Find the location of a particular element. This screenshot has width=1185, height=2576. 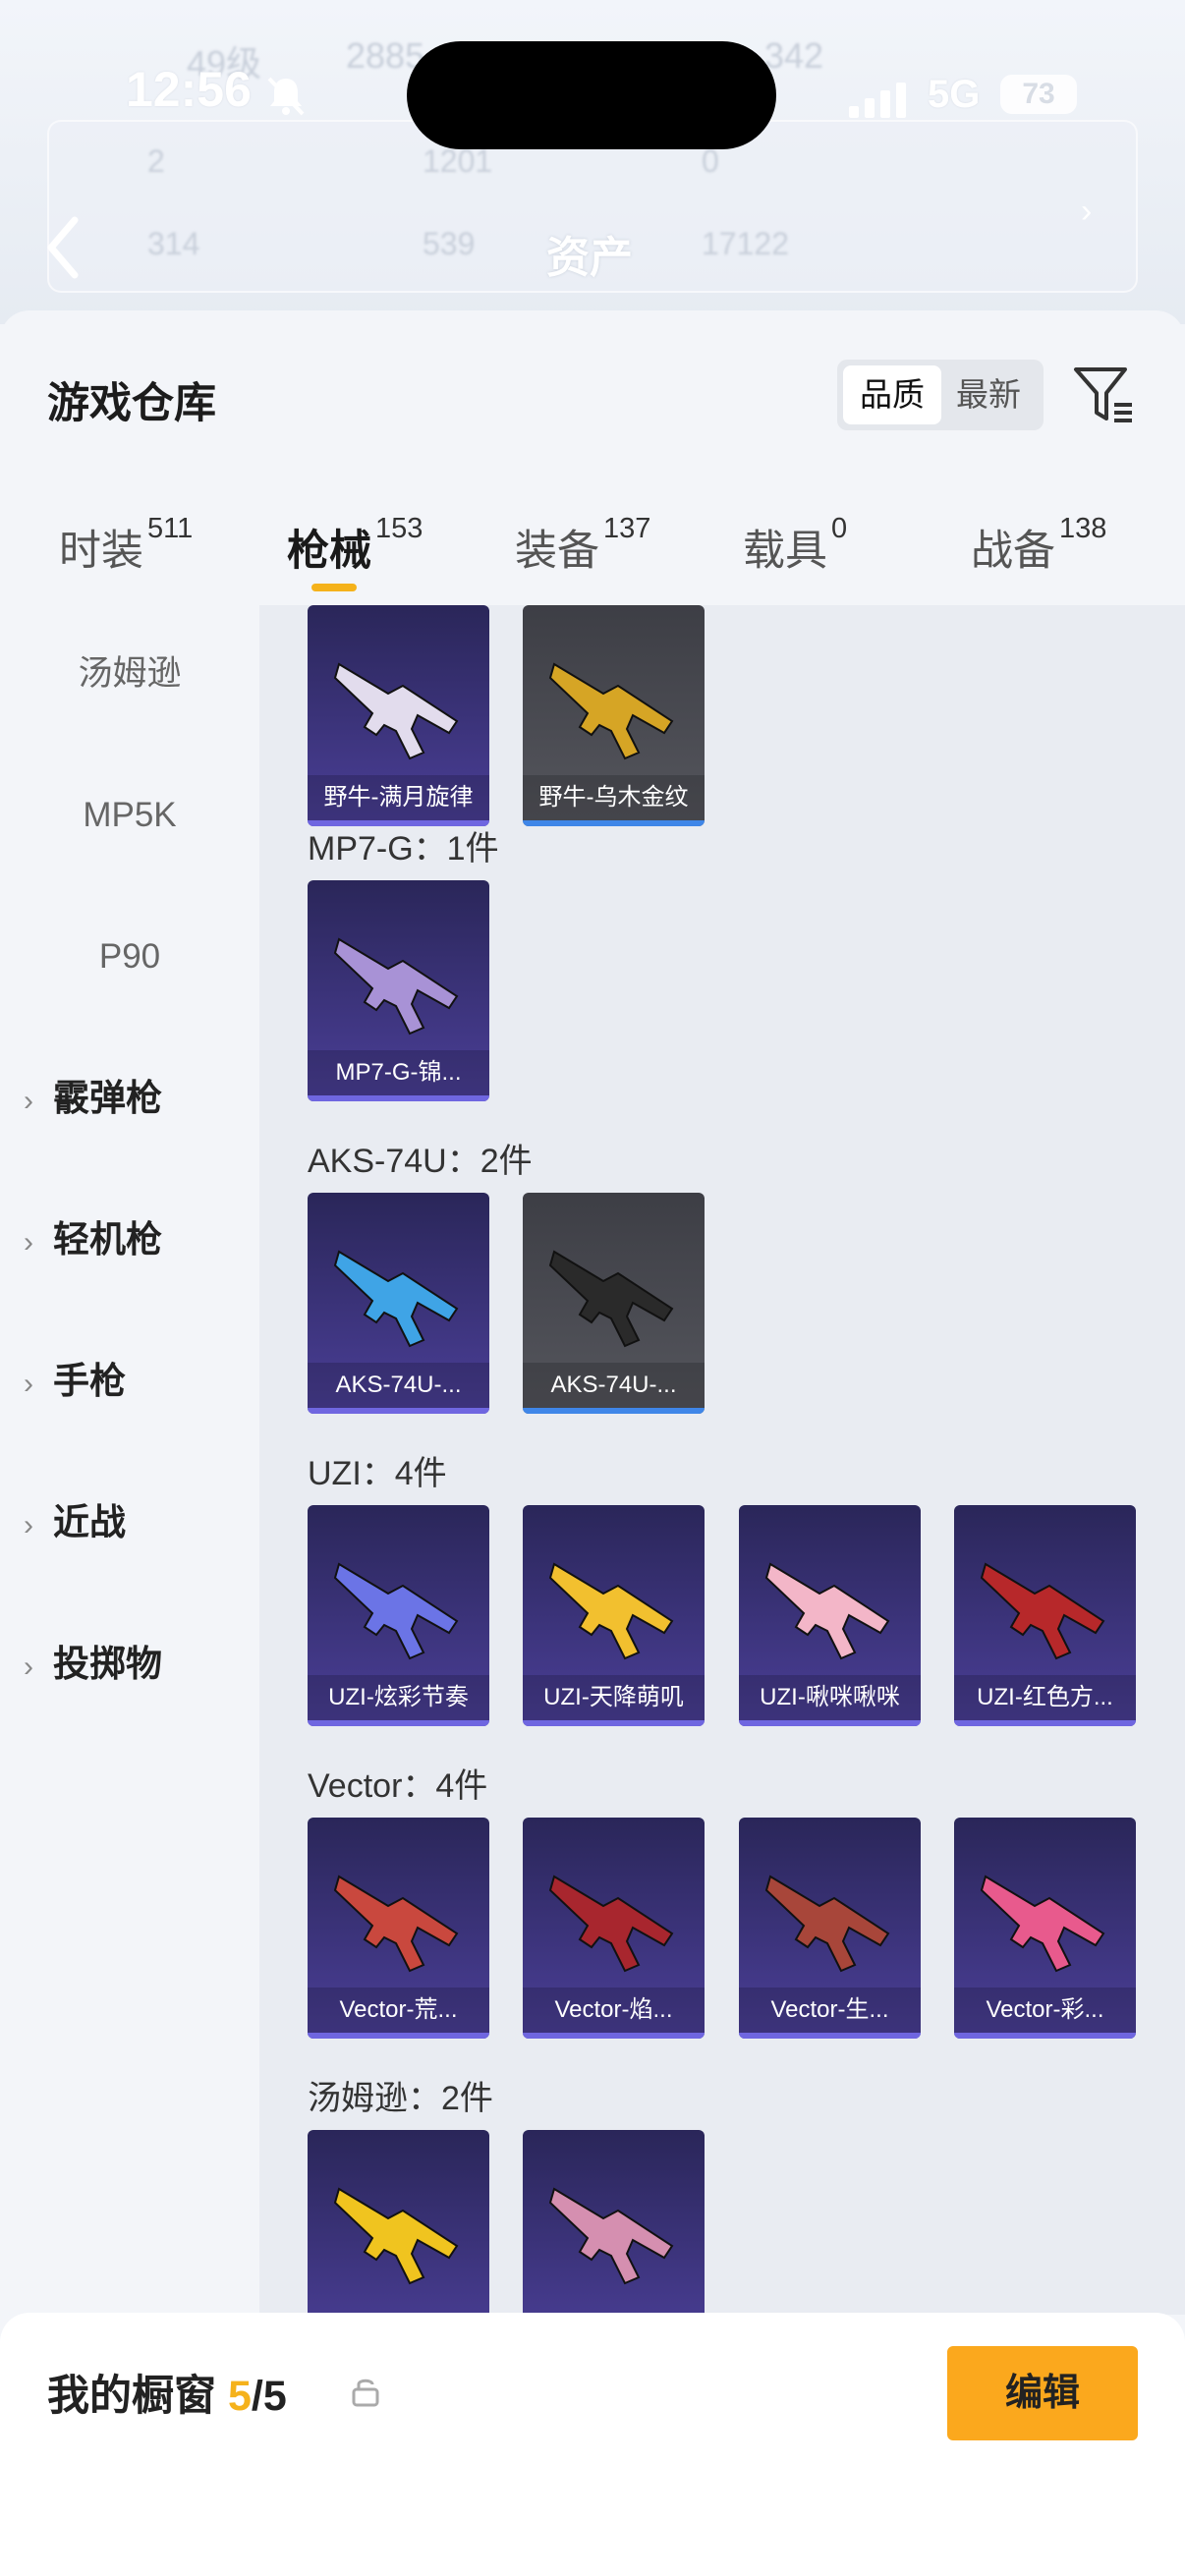

stat-1: 2 is located at coordinates (156, 161).